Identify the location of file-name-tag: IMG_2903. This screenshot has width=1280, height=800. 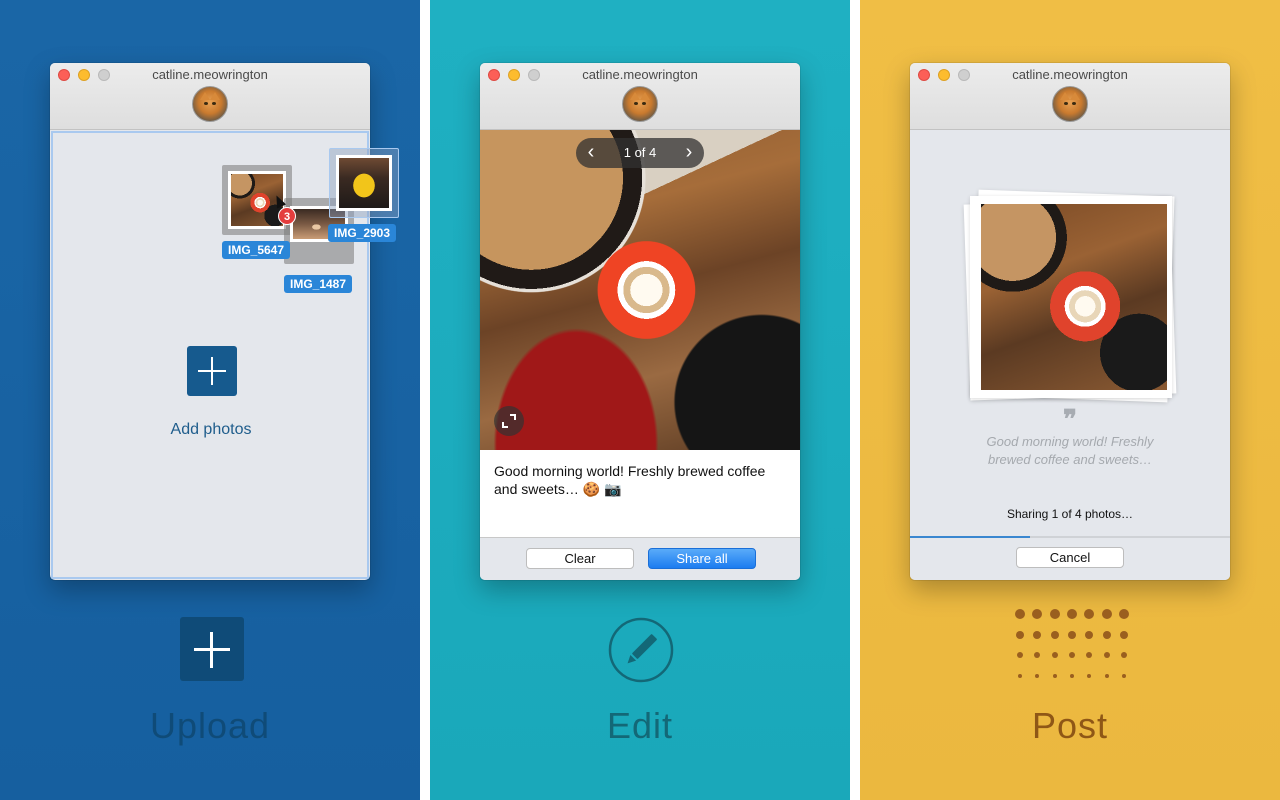
(362, 233).